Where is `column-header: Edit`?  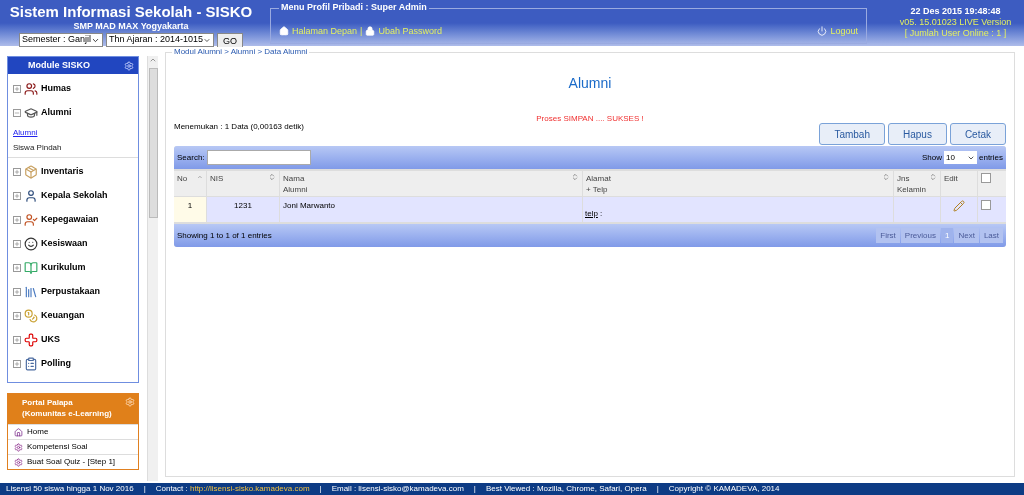
column-header: Edit is located at coordinates (959, 183).